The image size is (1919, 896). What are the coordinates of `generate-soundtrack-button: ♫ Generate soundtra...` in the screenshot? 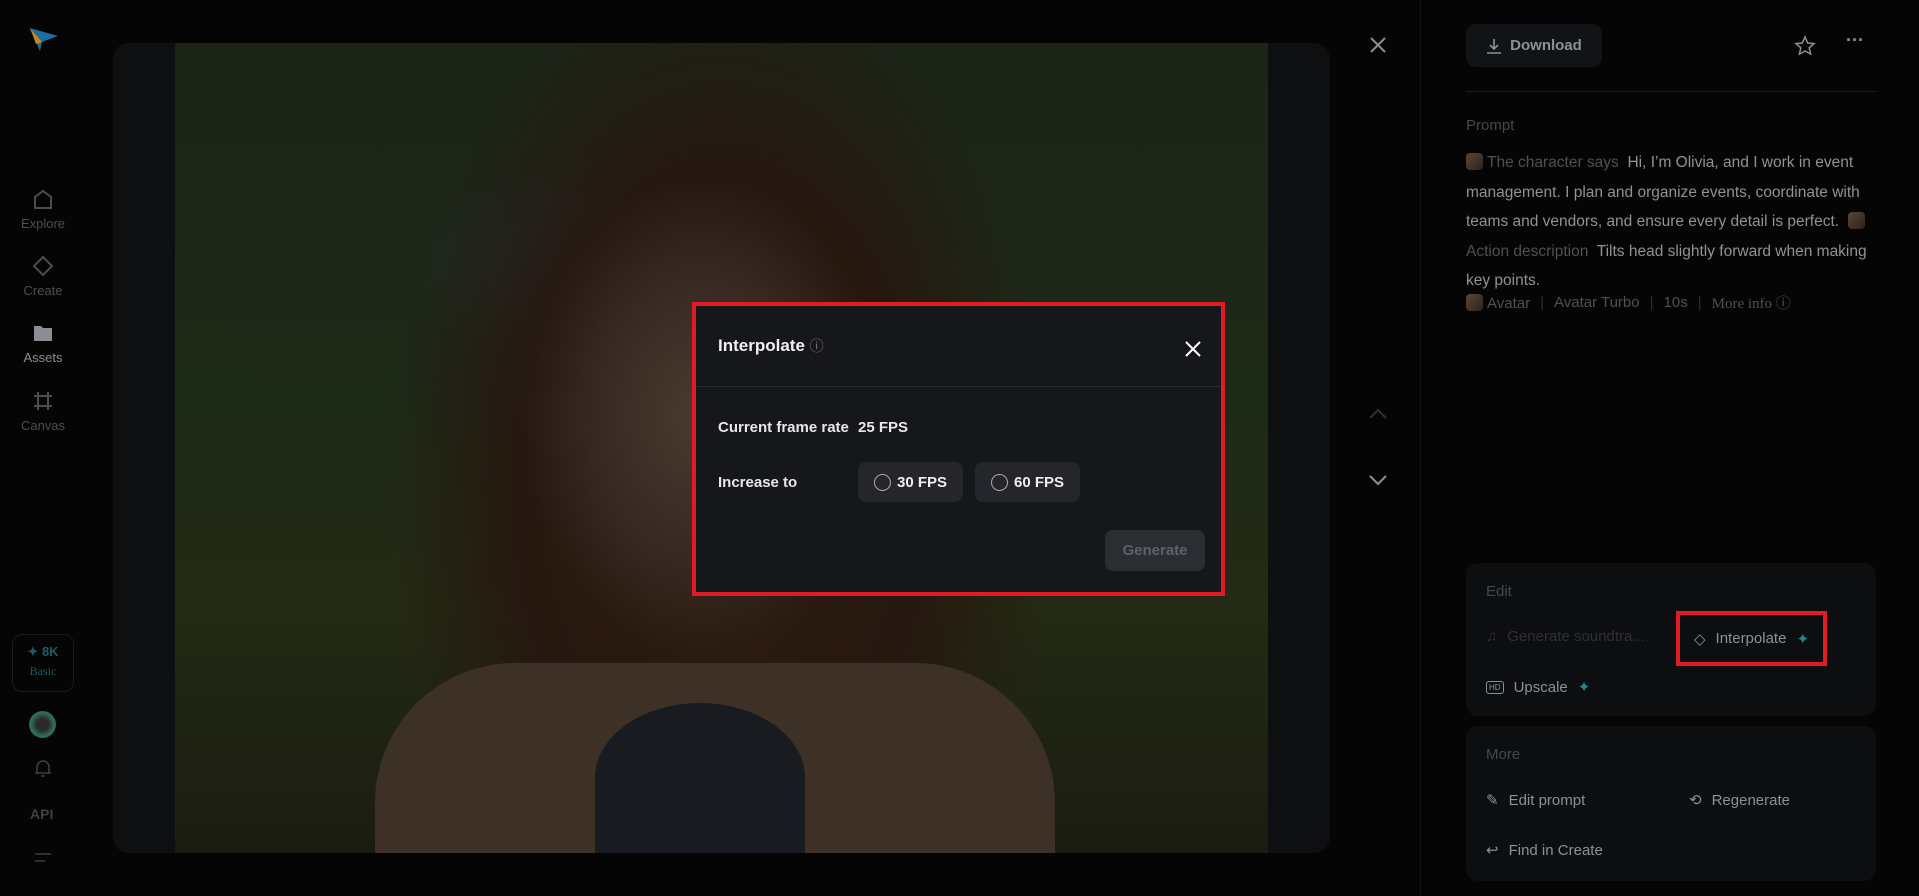 It's located at (1565, 636).